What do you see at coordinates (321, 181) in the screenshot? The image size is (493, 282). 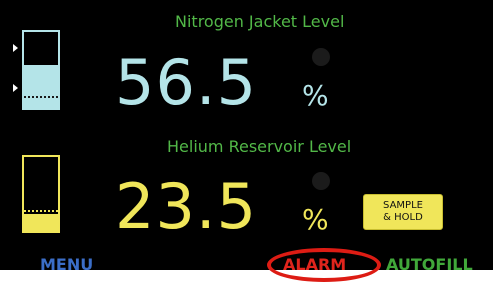 I see `helium-status-indicator` at bounding box center [321, 181].